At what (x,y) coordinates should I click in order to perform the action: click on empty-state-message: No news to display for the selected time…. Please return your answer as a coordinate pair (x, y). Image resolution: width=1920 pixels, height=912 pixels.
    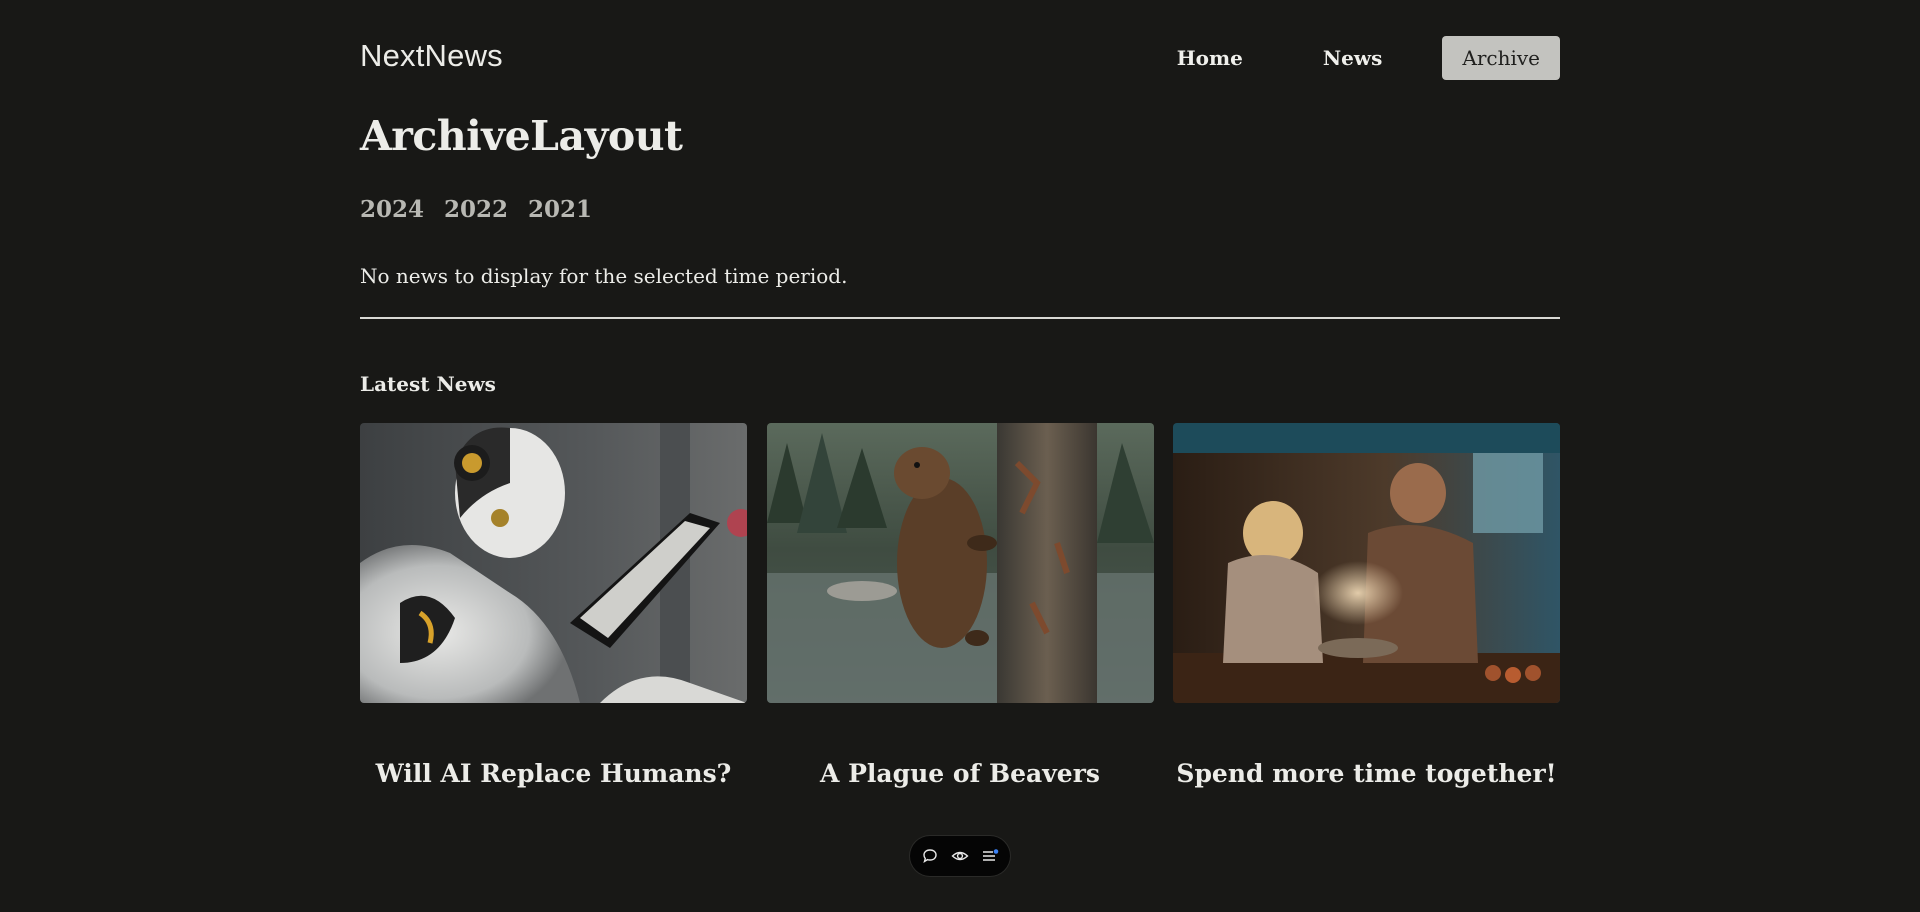
    Looking at the image, I should click on (604, 276).